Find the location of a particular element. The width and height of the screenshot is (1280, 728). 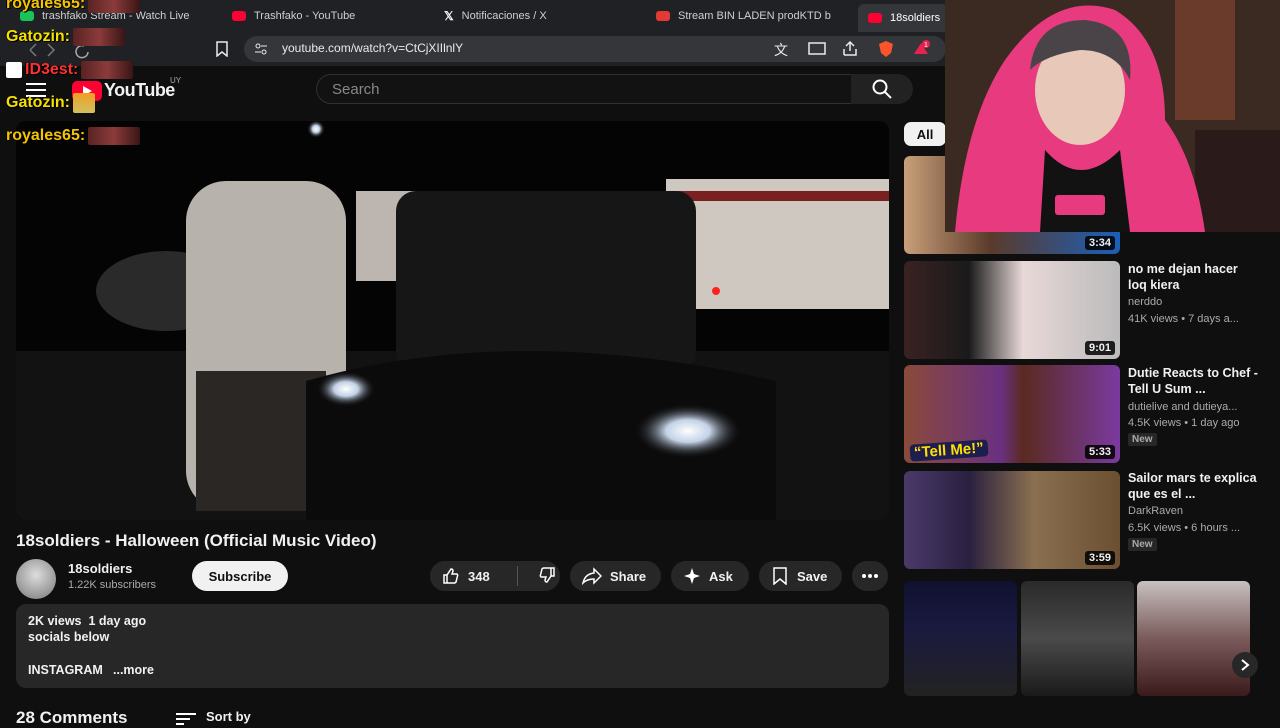

related-channel-2: nerddo is located at coordinates (1145, 302).